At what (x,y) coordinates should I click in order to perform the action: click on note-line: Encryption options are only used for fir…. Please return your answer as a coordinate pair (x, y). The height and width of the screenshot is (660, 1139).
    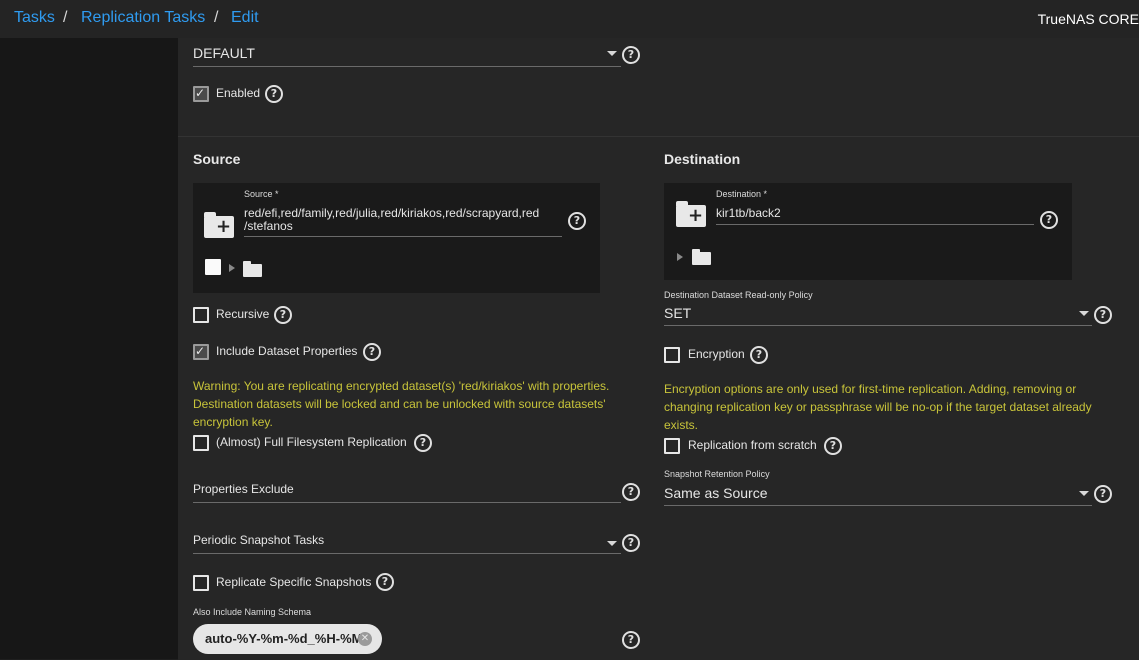
    Looking at the image, I should click on (870, 389).